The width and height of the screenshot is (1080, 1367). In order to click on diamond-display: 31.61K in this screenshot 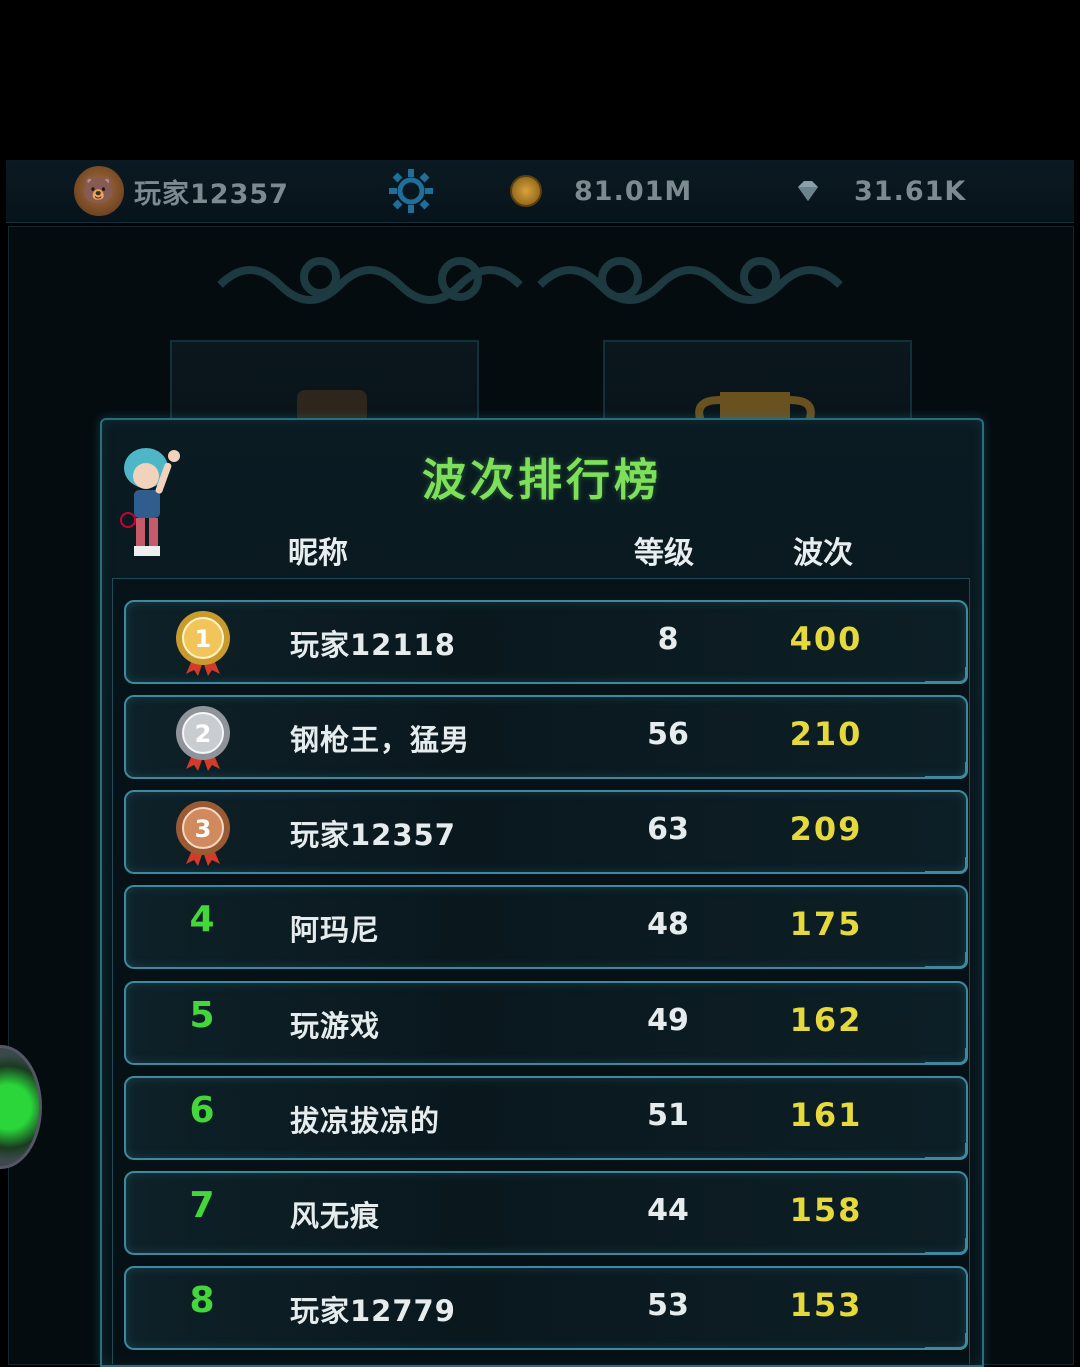, I will do `click(880, 191)`.